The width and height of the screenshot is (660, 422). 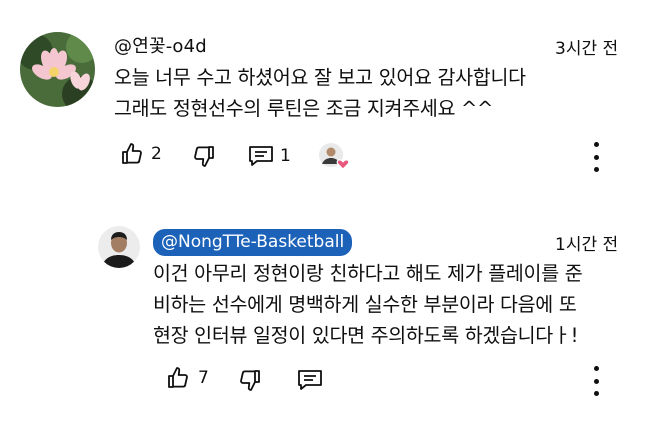 I want to click on comment-timestamp: 1시간 전, so click(x=587, y=245).